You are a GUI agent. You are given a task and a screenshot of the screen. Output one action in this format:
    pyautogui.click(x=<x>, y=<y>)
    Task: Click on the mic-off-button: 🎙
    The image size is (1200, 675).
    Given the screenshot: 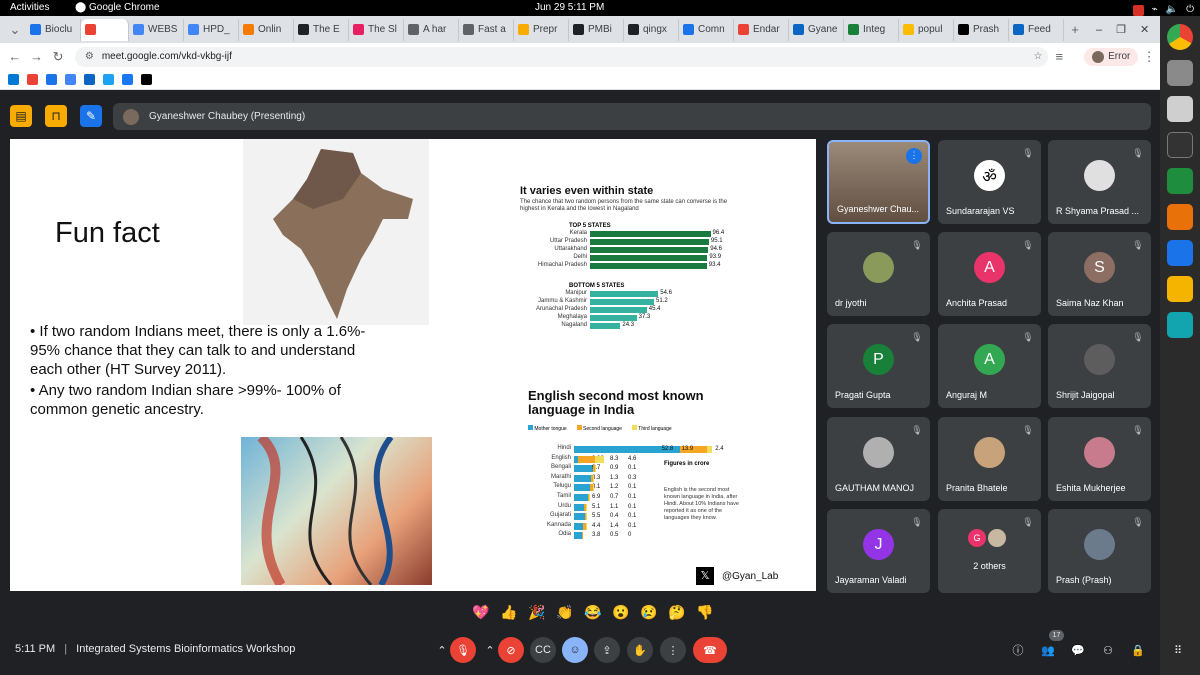 What is the action you would take?
    pyautogui.click(x=463, y=650)
    